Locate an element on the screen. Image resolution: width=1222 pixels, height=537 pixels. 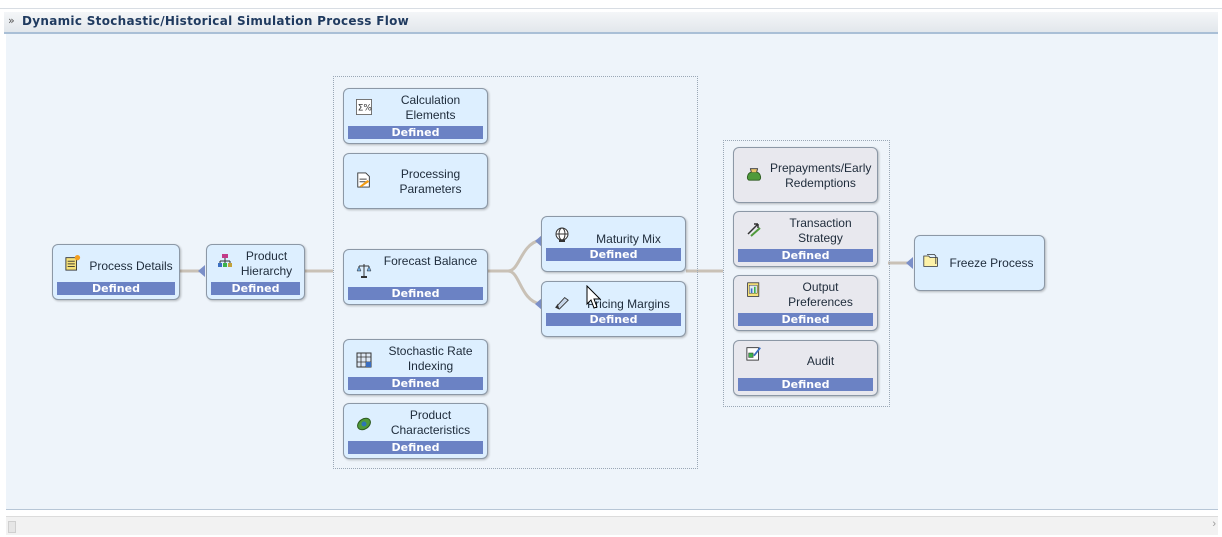
sigma-percent-icon: Σ% is located at coordinates (364, 107).